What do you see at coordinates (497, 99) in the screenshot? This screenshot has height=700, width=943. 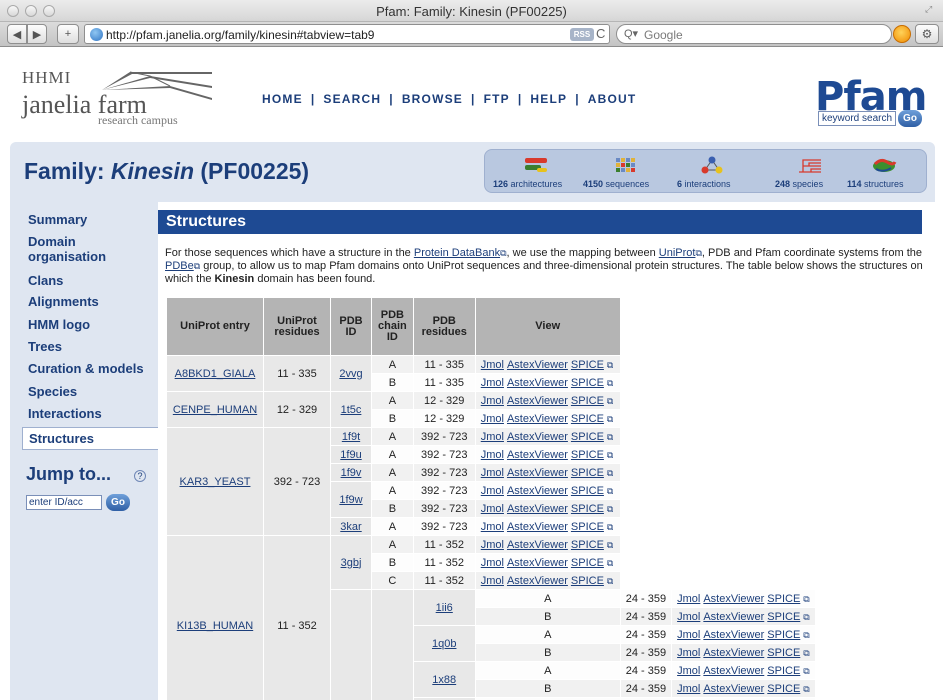 I see `nav-ftp: FTP` at bounding box center [497, 99].